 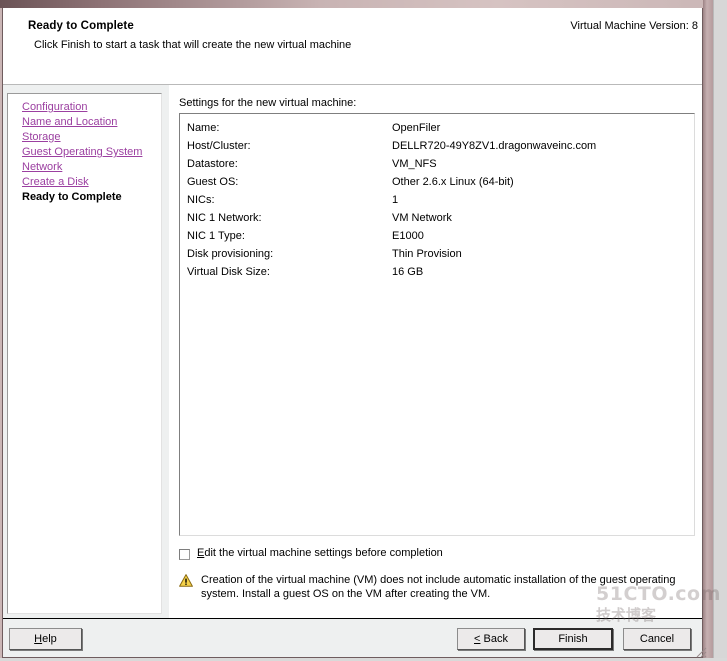 What do you see at coordinates (494, 146) in the screenshot?
I see `settings-row-value: DELLR720-49Y8ZV1.dragonwaveinc.com` at bounding box center [494, 146].